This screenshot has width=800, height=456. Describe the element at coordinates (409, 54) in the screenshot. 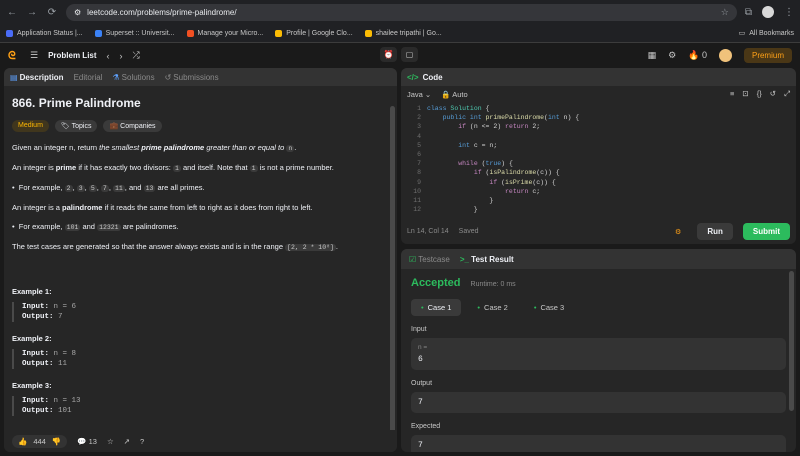

I see `notes-icon: ▢` at that location.